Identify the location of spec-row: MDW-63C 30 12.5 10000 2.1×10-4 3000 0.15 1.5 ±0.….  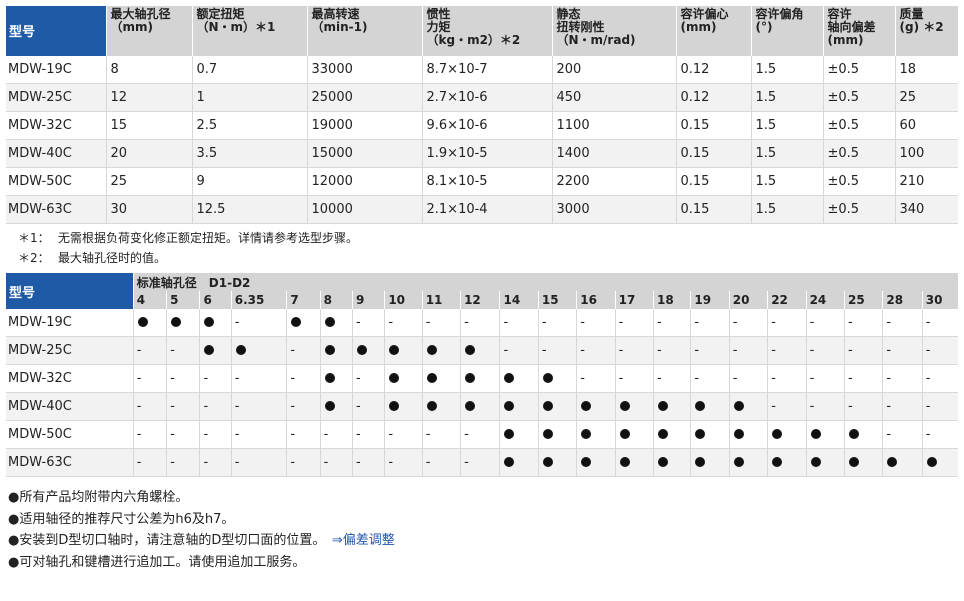
(482, 209).